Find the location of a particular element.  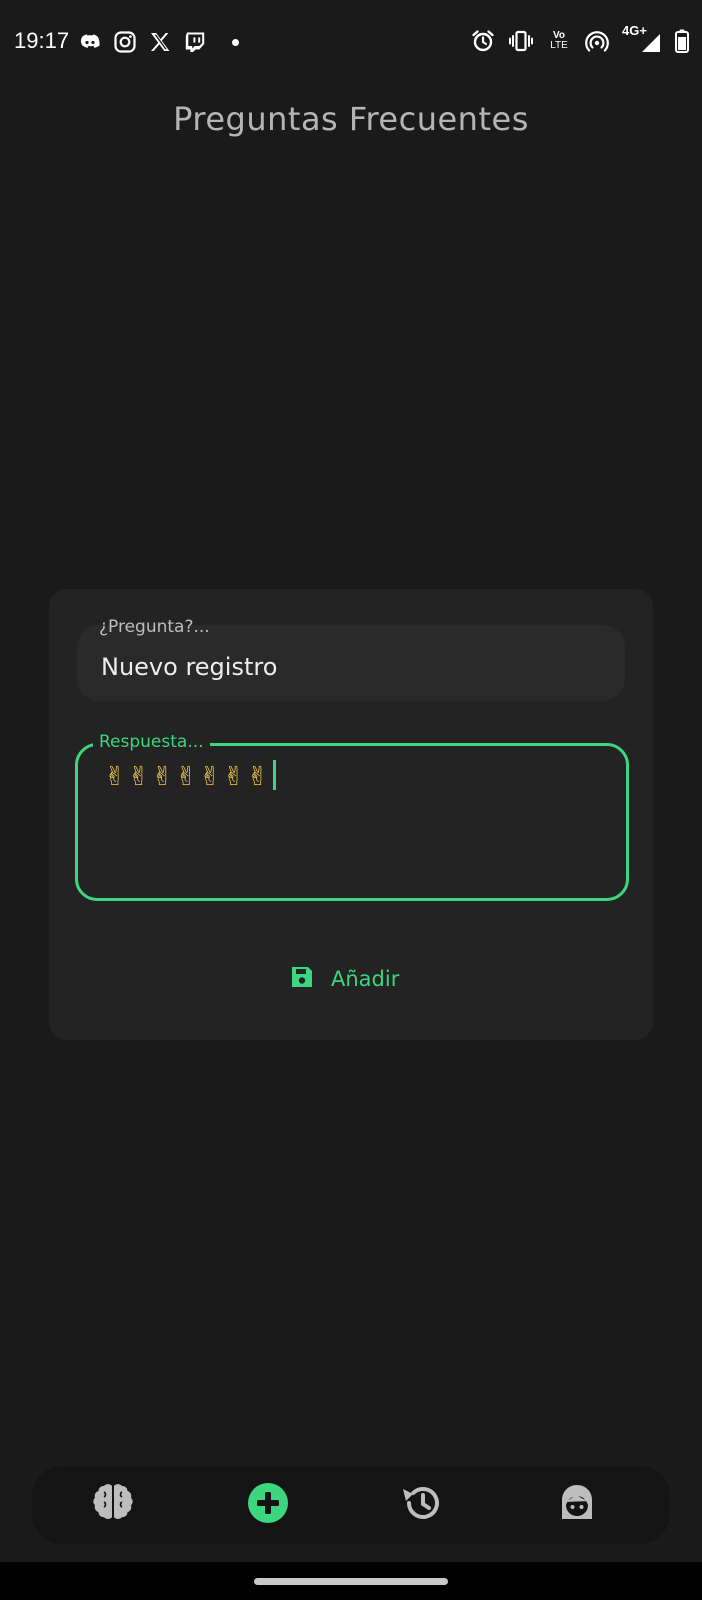

signal-4g-icon: 4G+ is located at coordinates (642, 39).